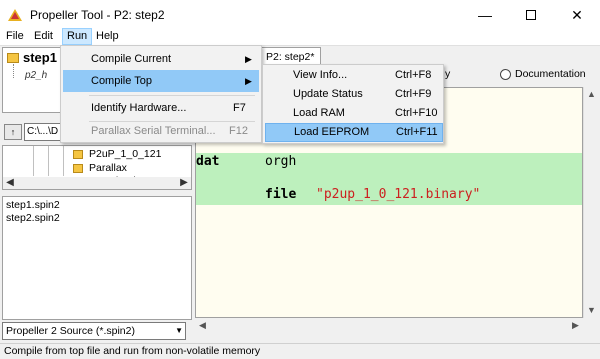 The width and height of the screenshot is (600, 359). What do you see at coordinates (413, 75) in the screenshot?
I see `menu-item-shortcut: Ctrl+F8` at bounding box center [413, 75].